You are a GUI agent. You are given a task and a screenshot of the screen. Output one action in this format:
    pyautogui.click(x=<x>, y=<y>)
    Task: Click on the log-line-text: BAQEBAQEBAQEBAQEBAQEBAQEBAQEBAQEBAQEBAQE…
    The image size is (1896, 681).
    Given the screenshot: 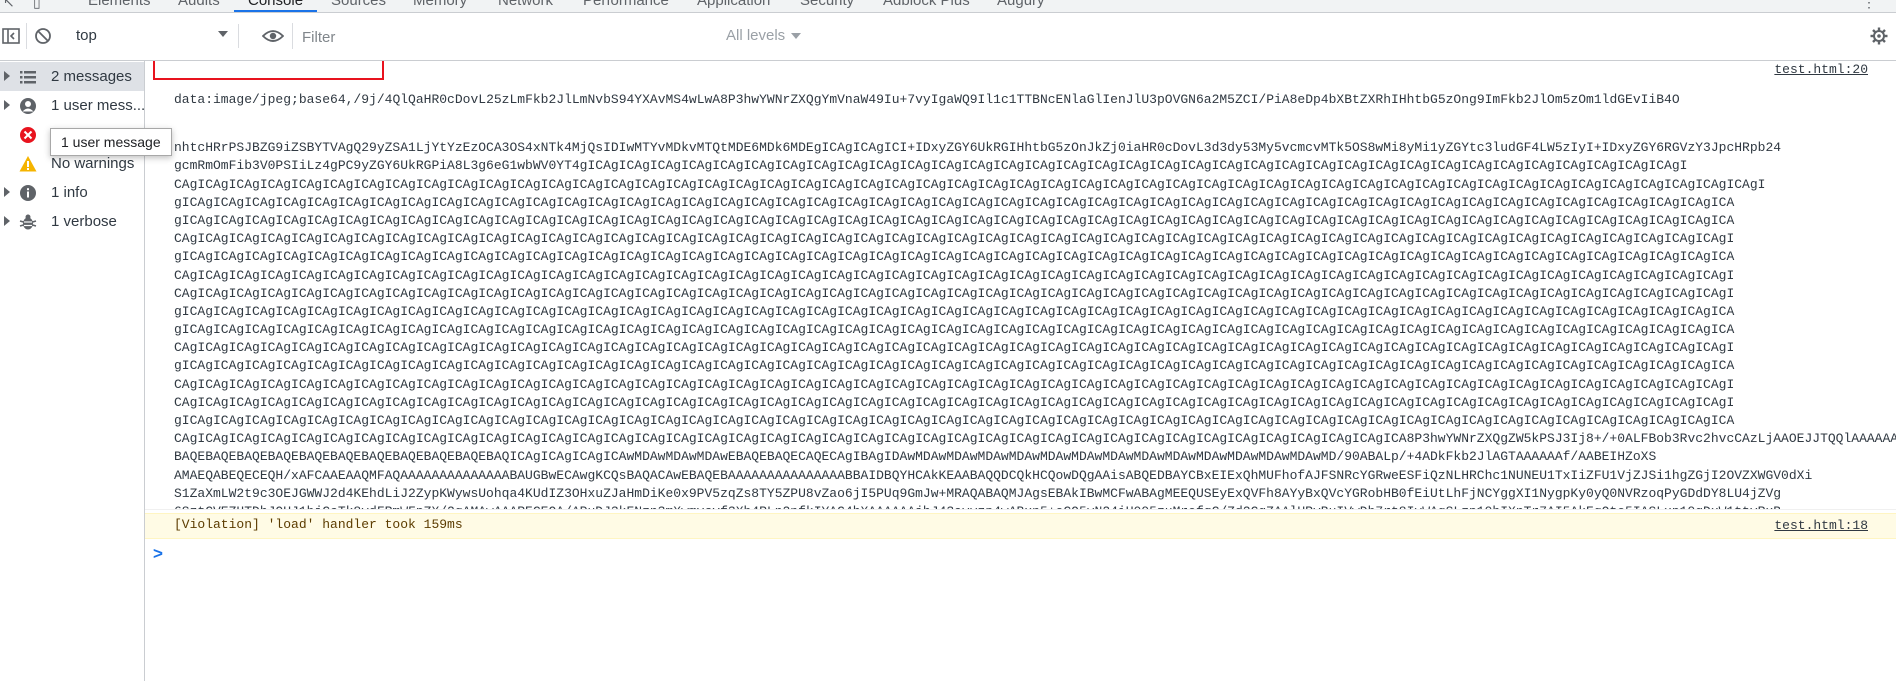 What is the action you would take?
    pyautogui.click(x=915, y=457)
    